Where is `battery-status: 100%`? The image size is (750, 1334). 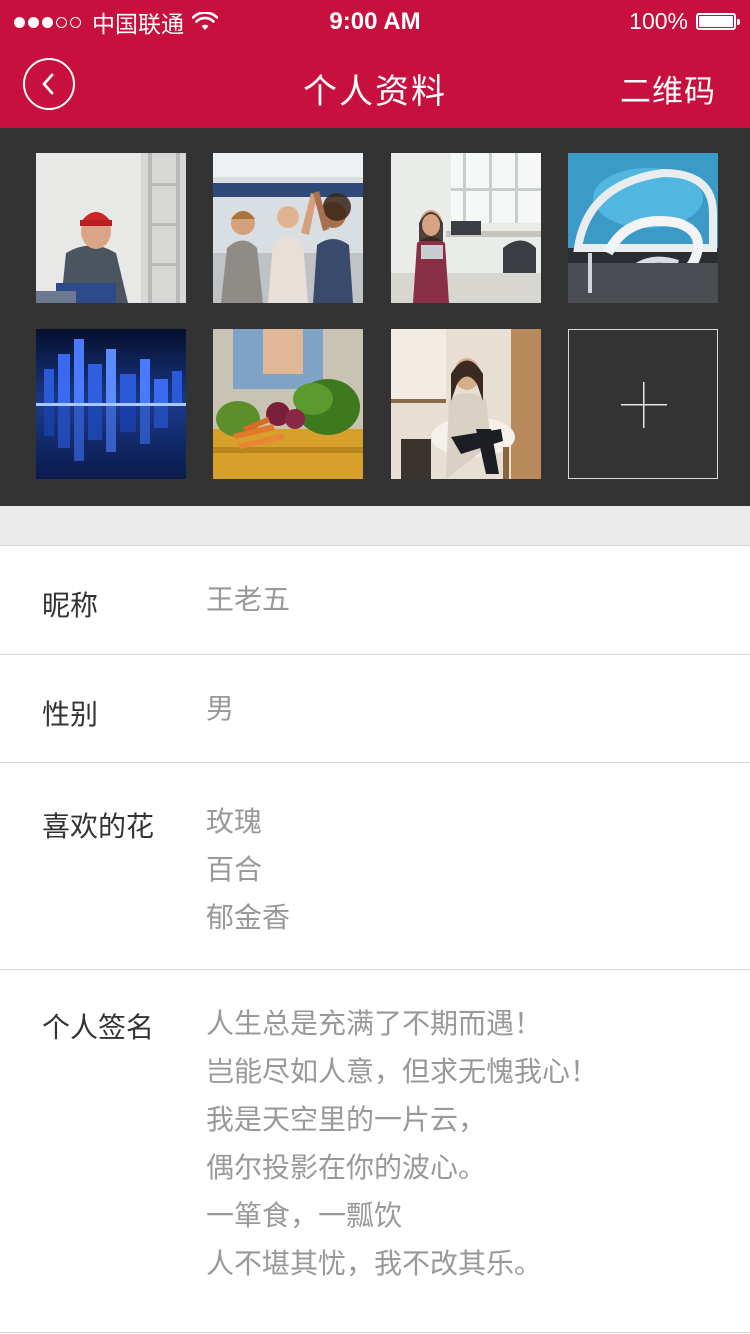
battery-status: 100% is located at coordinates (684, 21).